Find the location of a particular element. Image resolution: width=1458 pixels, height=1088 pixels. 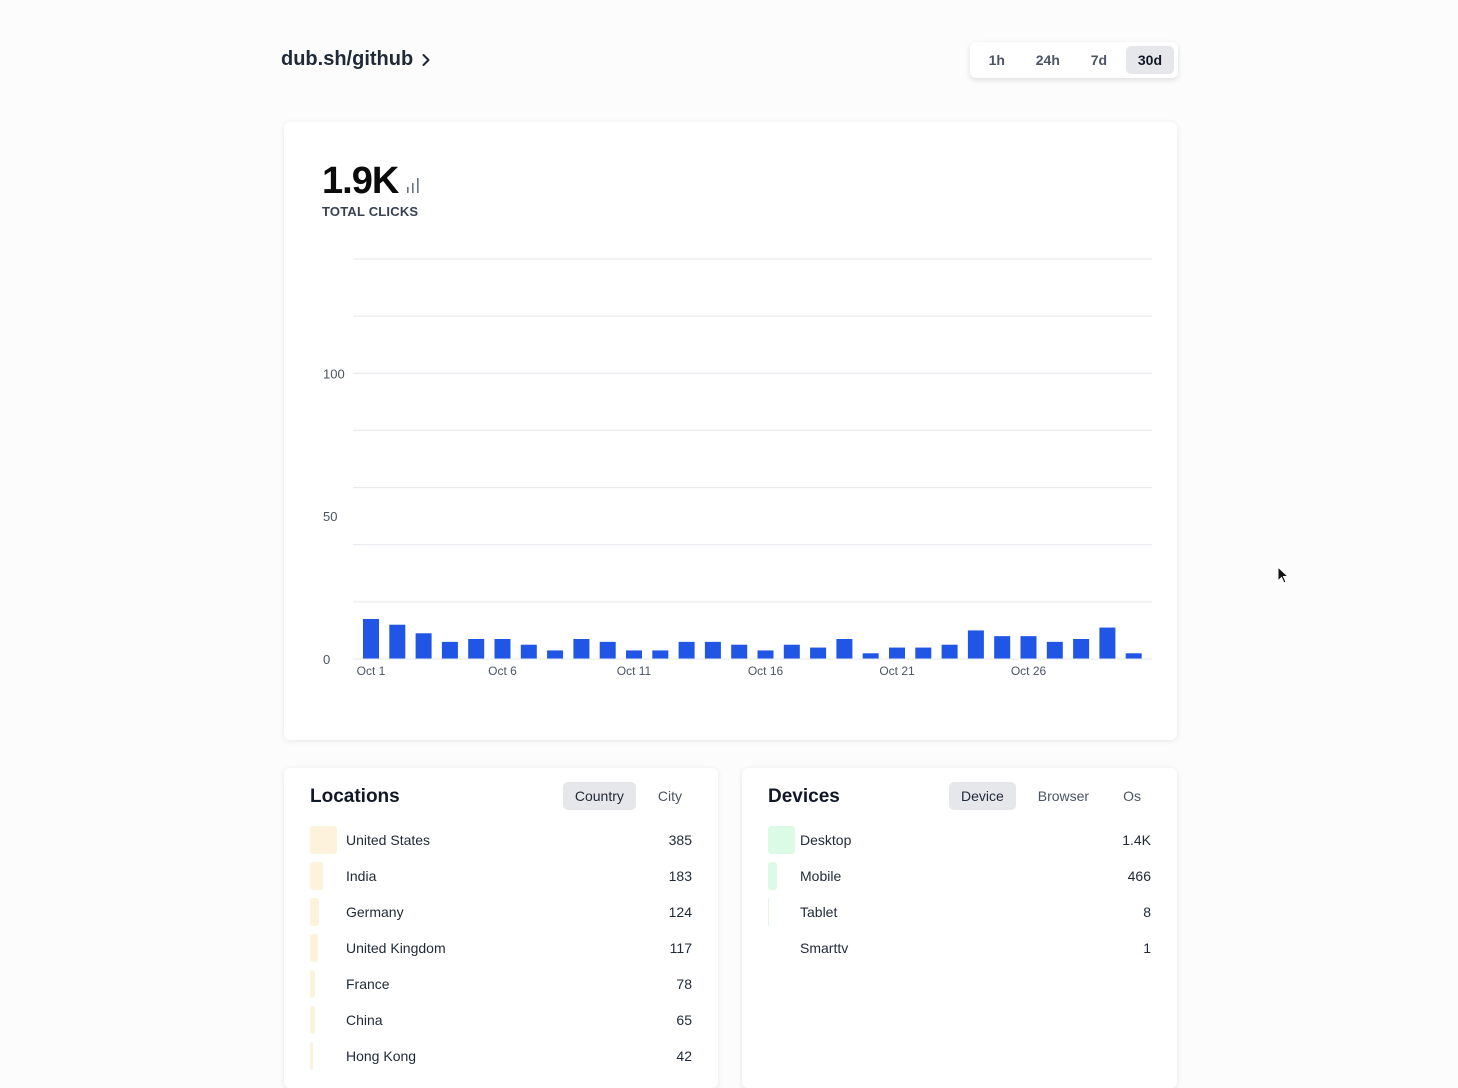

location-name: Germany is located at coordinates (357, 912).